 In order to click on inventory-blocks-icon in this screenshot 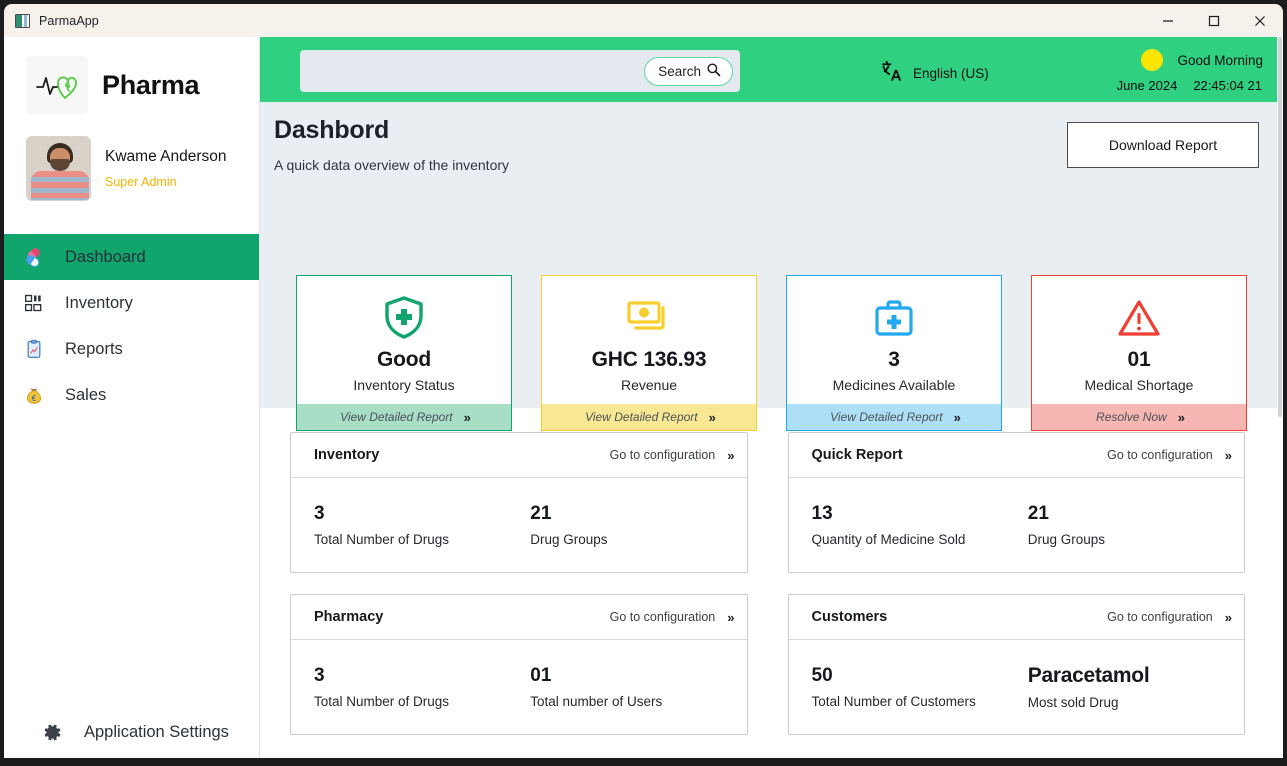, I will do `click(34, 303)`.